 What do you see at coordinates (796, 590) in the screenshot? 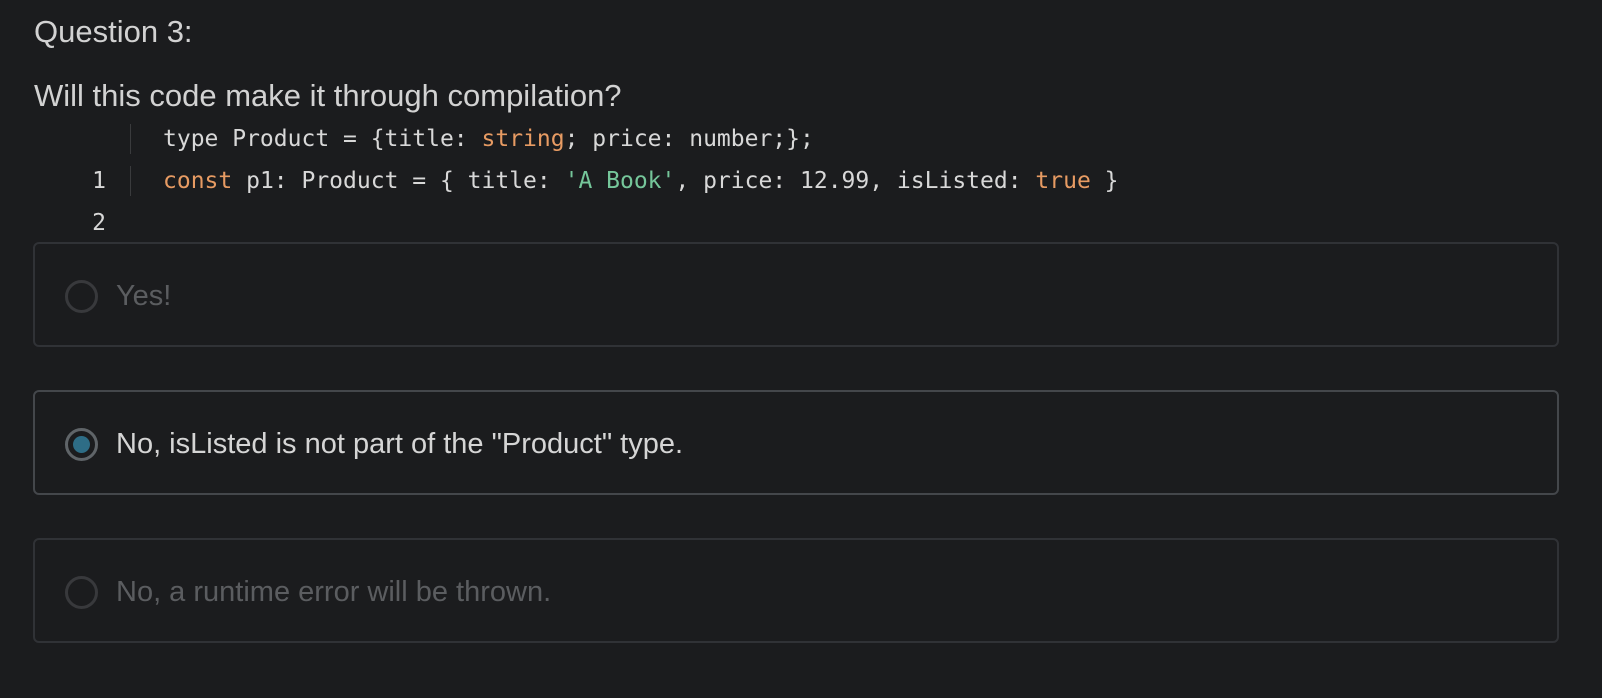
I see `answer-option-runtime-error: No, a runtime error will be thrown.` at bounding box center [796, 590].